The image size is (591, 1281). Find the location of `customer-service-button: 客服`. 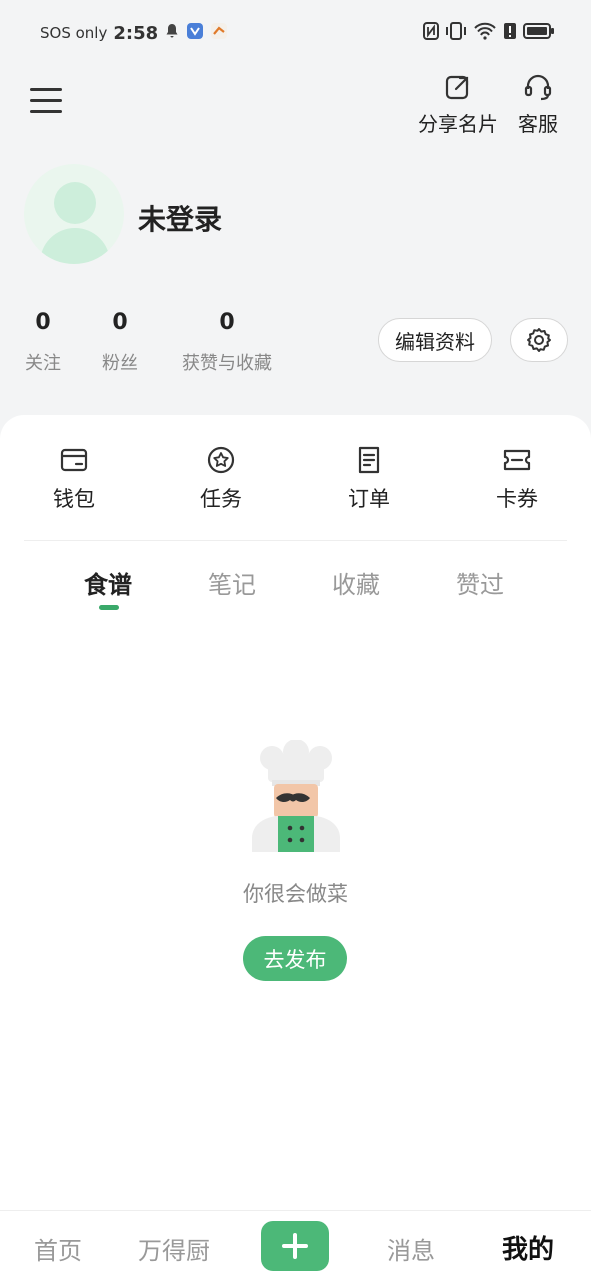

customer-service-button: 客服 is located at coordinates (538, 104).